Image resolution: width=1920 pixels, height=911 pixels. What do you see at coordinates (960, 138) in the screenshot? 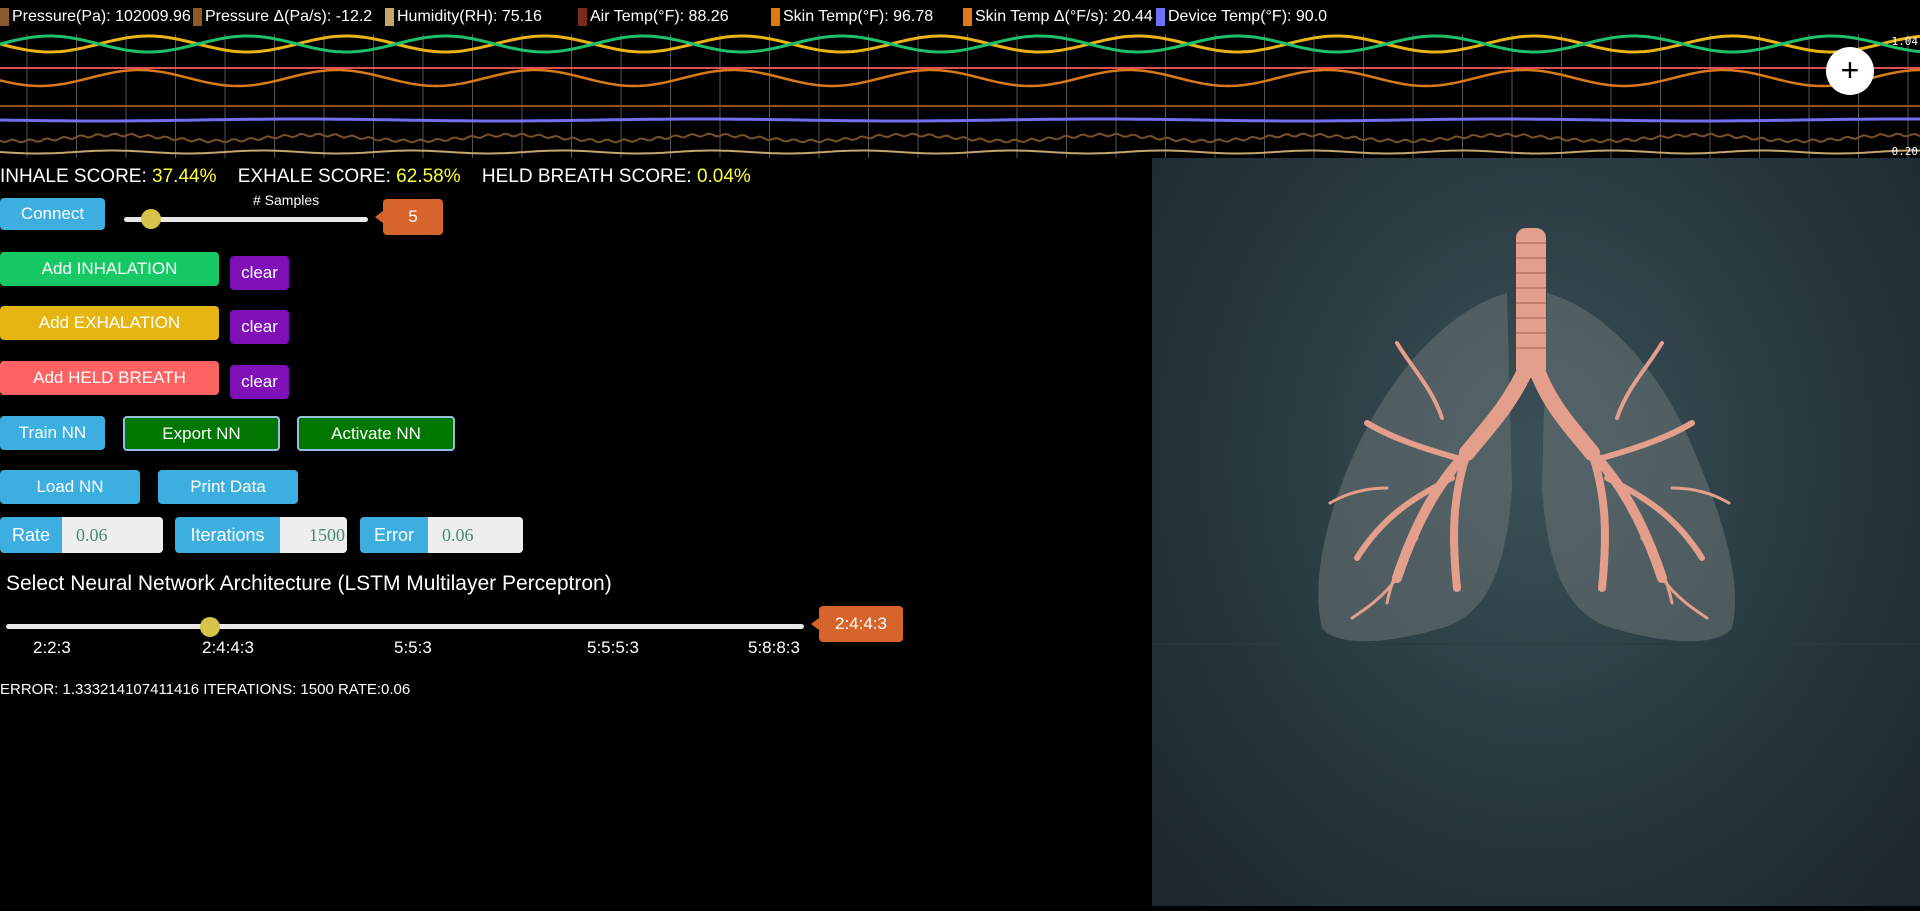
I see `trace-brown` at bounding box center [960, 138].